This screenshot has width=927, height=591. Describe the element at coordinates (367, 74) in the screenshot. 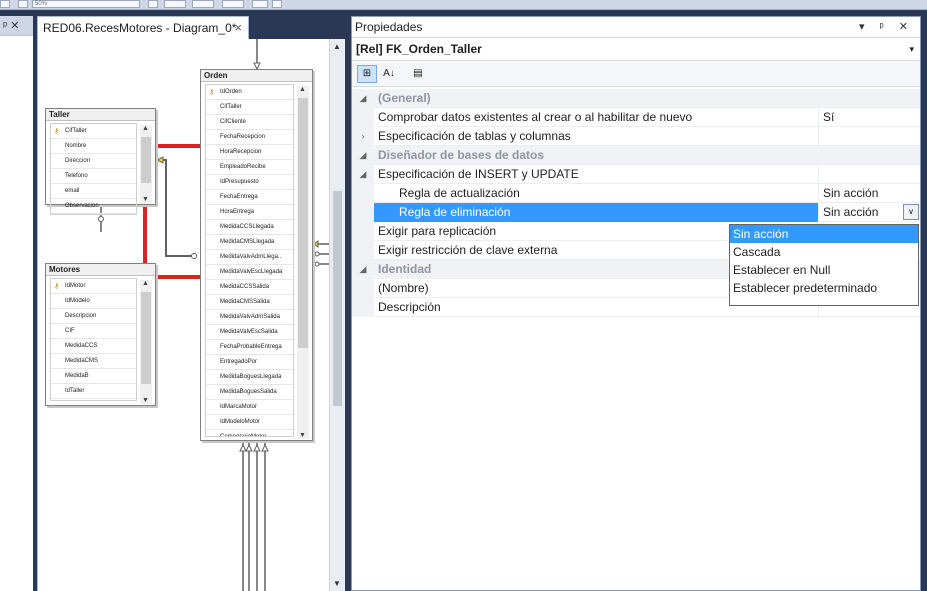

I see `categorized-icon: ⊞` at that location.